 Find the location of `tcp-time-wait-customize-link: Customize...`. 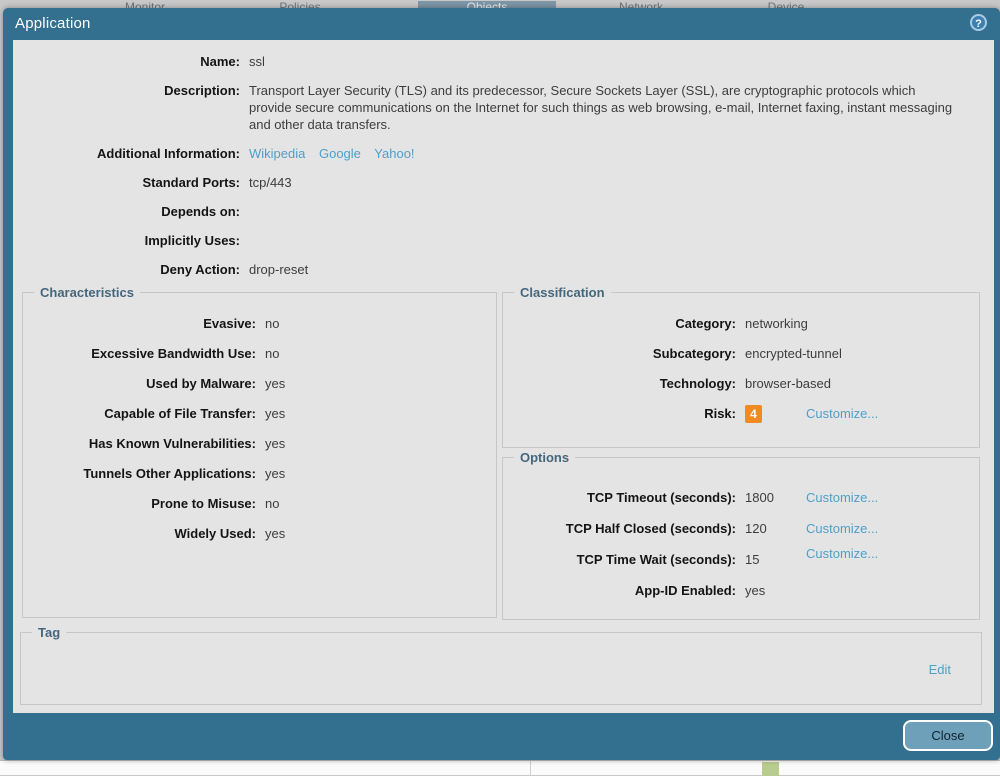

tcp-time-wait-customize-link: Customize... is located at coordinates (842, 554).